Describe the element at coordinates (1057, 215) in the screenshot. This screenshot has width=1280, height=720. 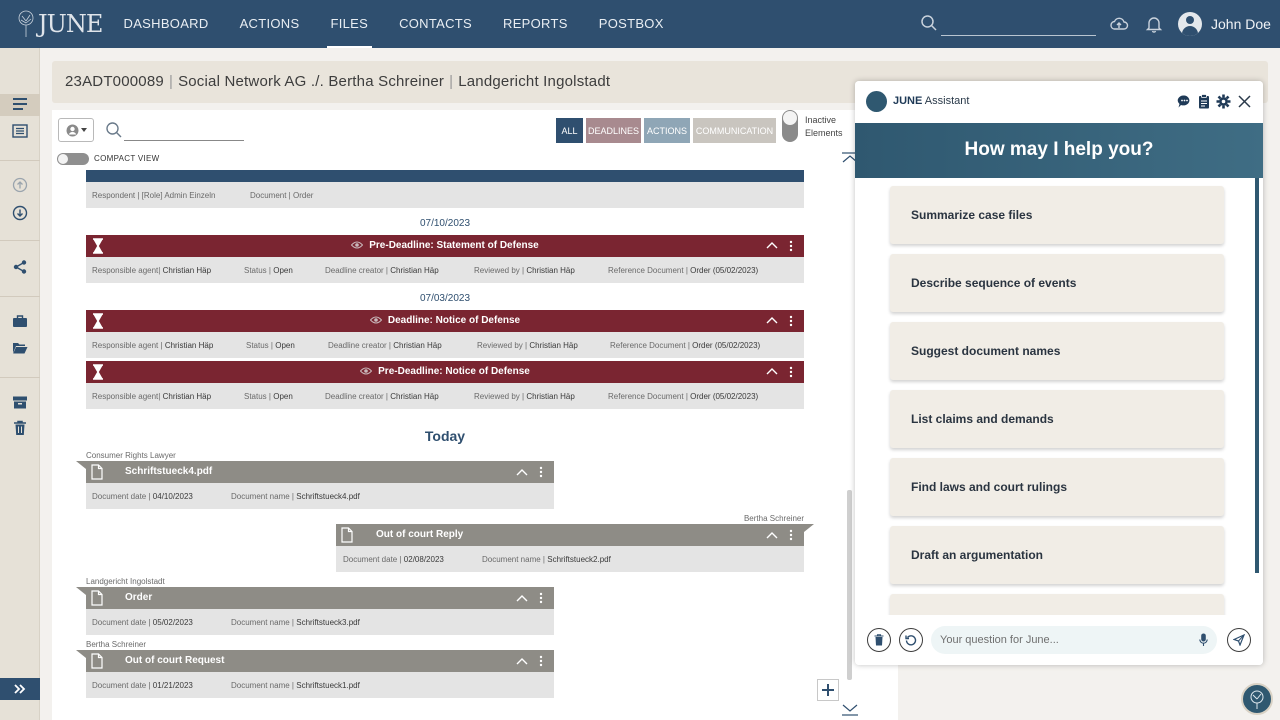
I see `suggestion-summarize-case-files: Summarize case files` at that location.